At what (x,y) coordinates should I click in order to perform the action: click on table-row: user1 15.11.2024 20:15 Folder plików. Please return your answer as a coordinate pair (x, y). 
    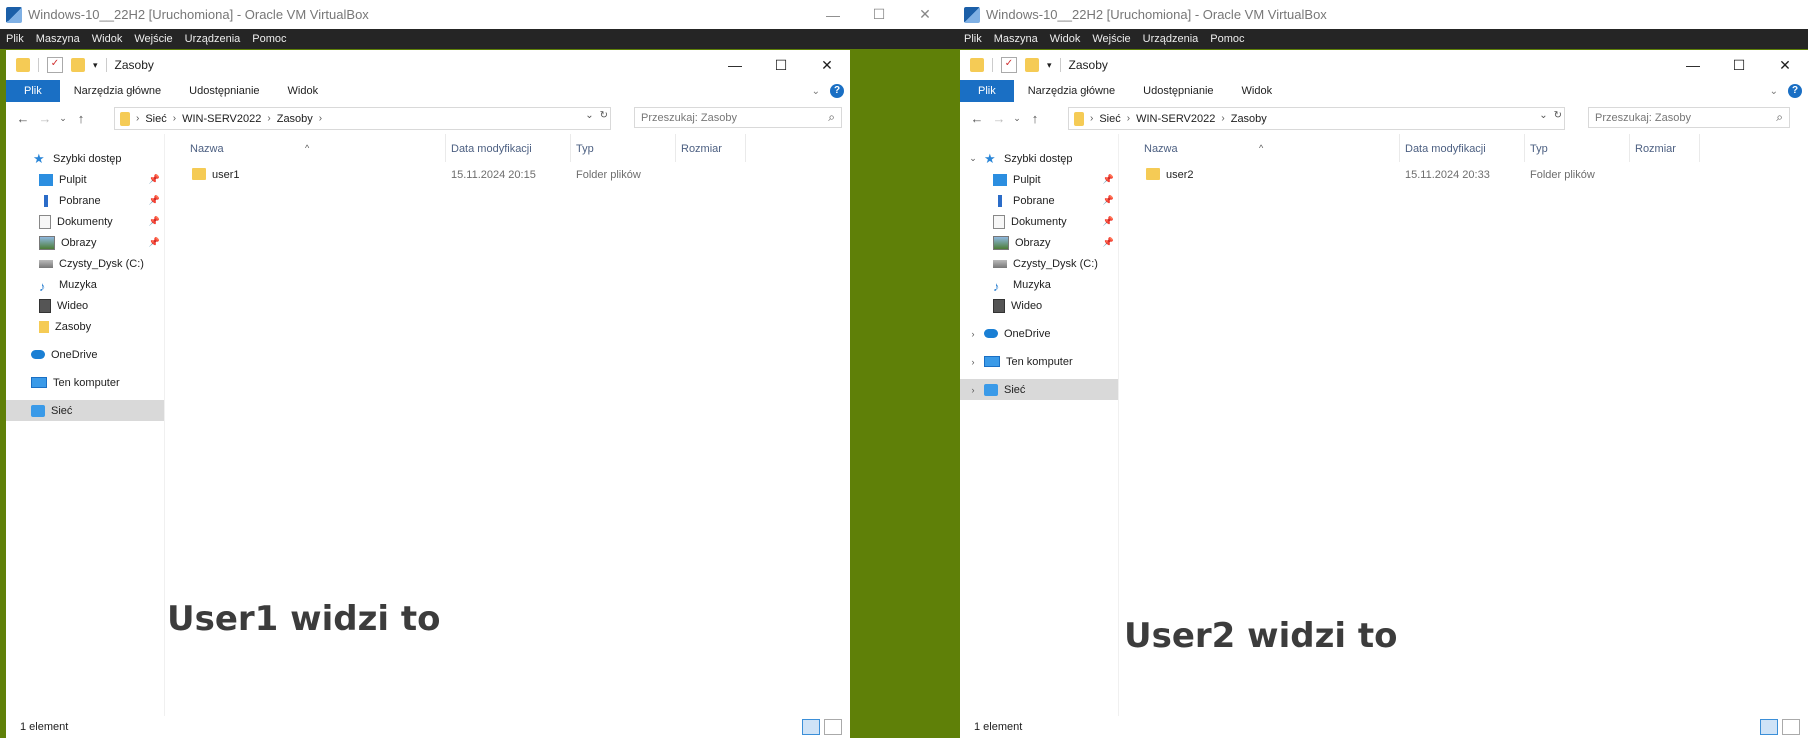
    Looking at the image, I should click on (507, 175).